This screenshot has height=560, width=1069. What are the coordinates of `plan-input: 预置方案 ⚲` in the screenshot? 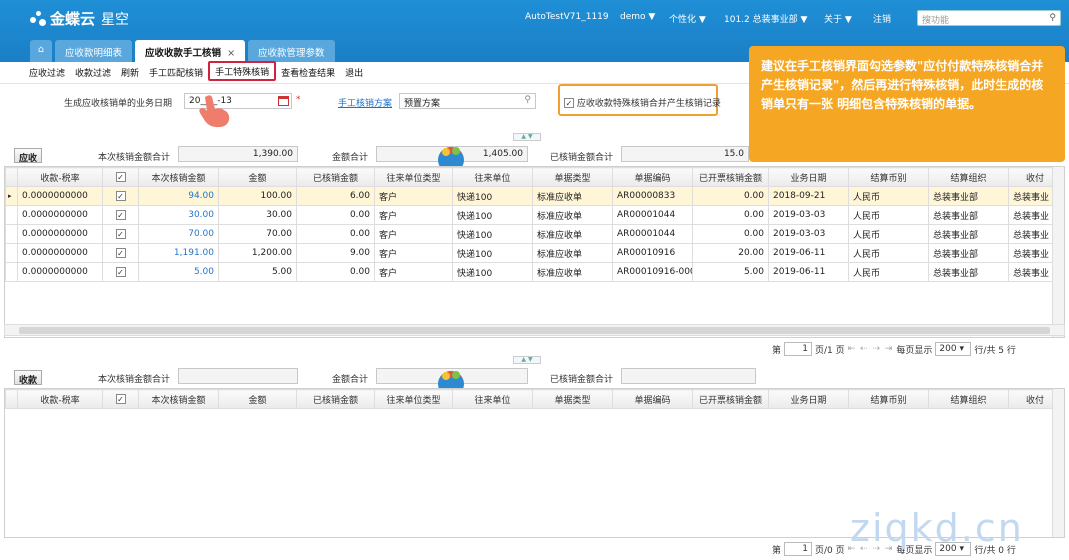 It's located at (467, 101).